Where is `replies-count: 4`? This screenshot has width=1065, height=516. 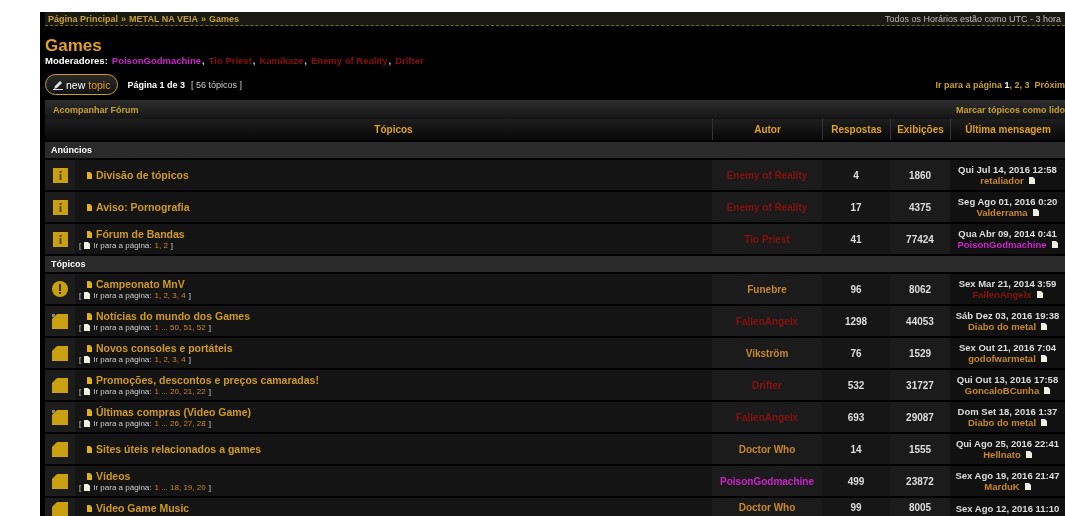
replies-count: 4 is located at coordinates (856, 175).